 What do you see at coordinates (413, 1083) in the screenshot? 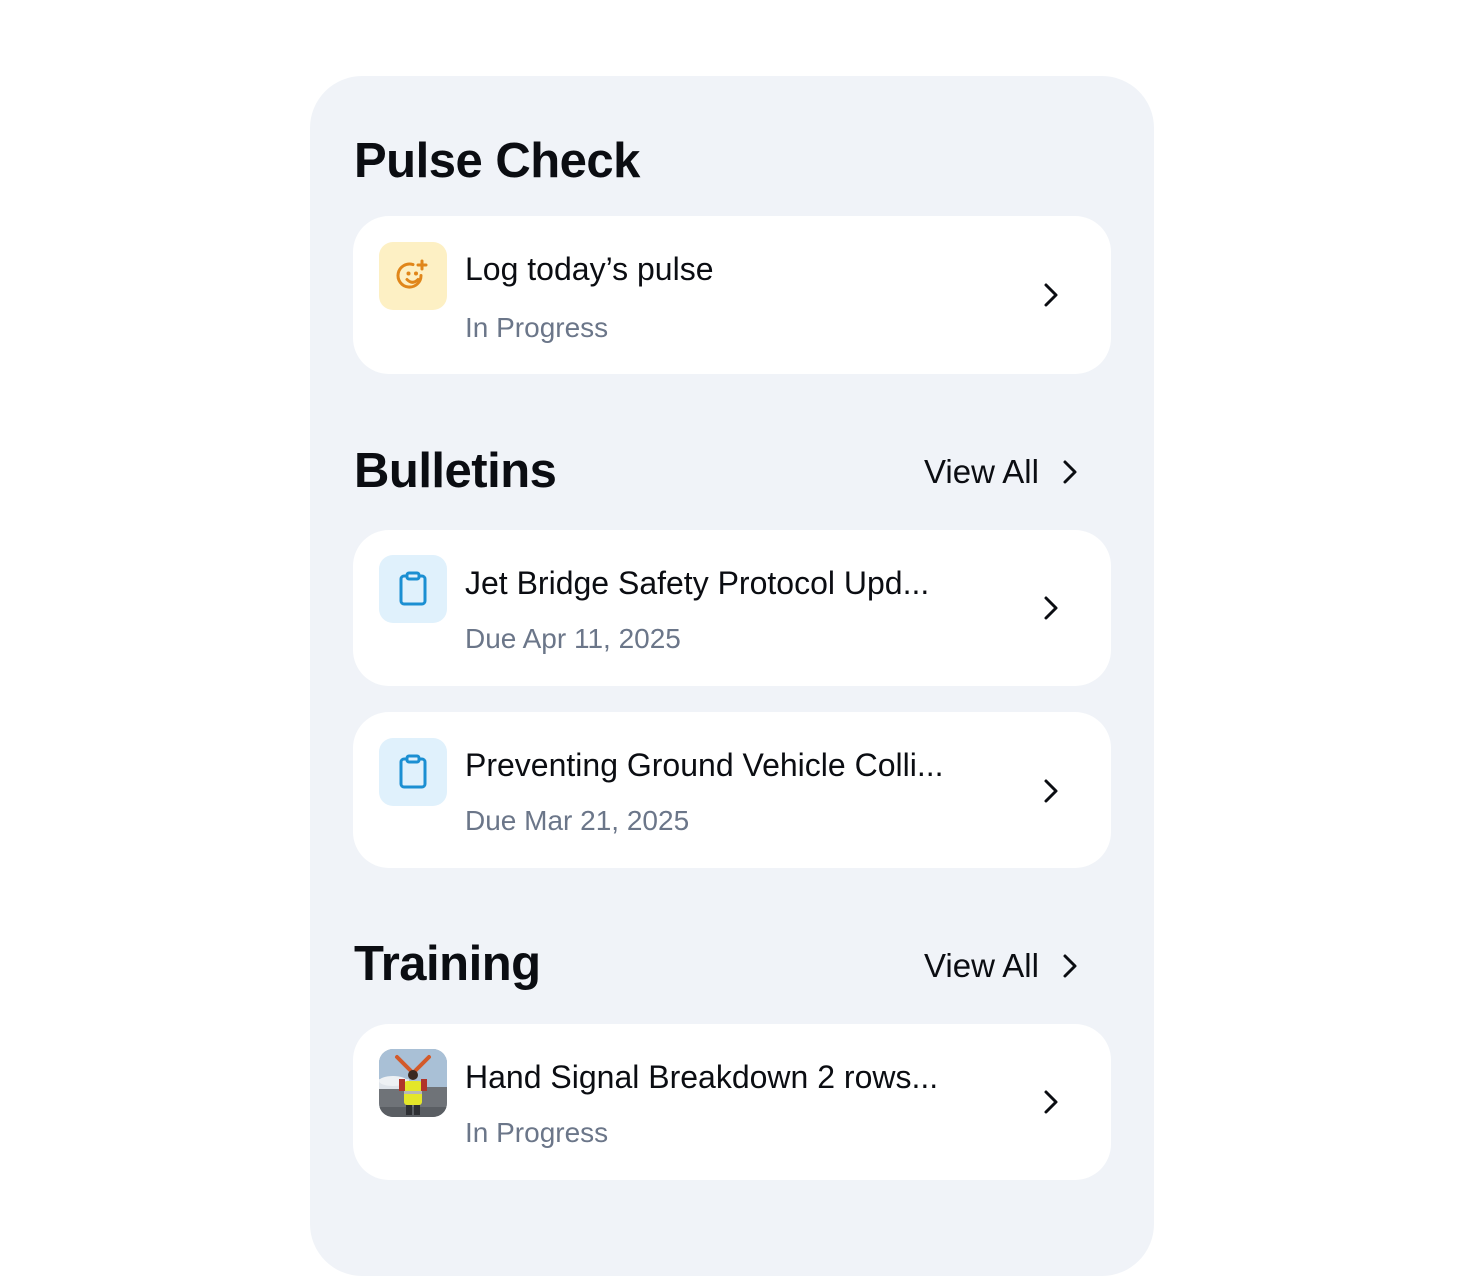
I see `training-thumbnail` at bounding box center [413, 1083].